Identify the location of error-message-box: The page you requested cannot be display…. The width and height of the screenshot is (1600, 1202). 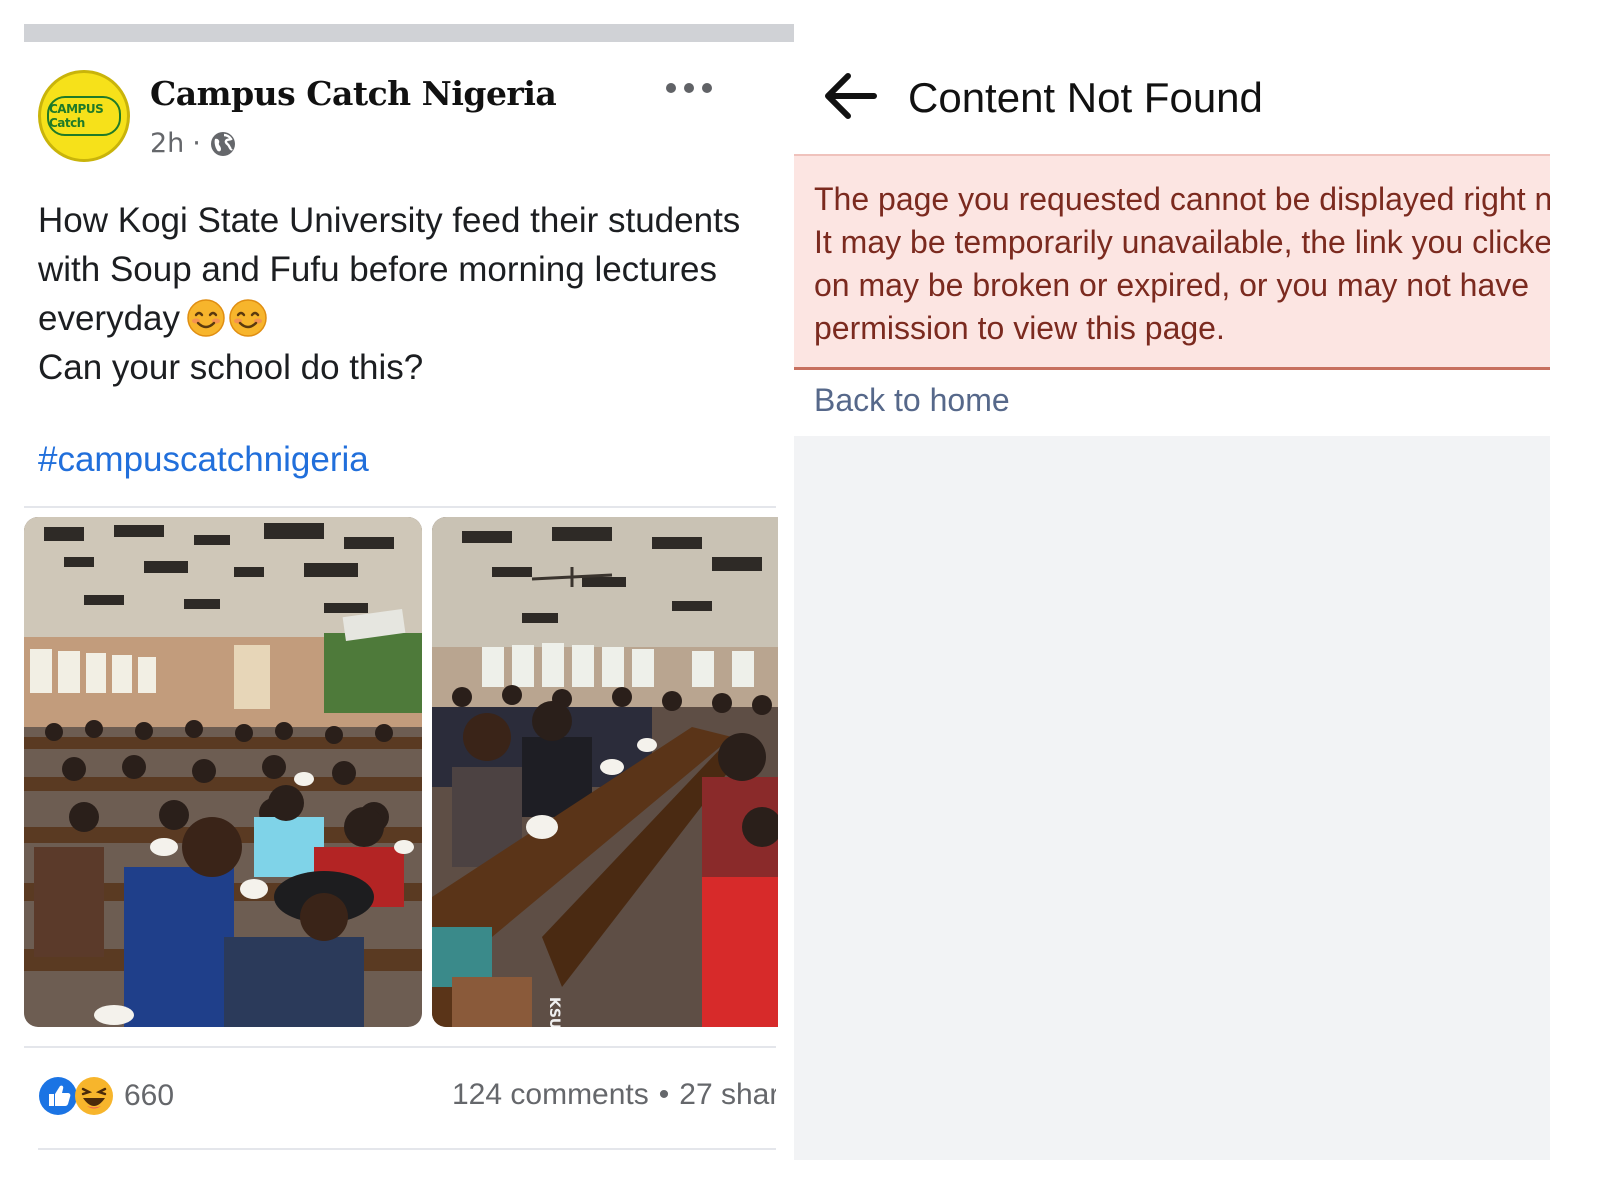
(1172, 262).